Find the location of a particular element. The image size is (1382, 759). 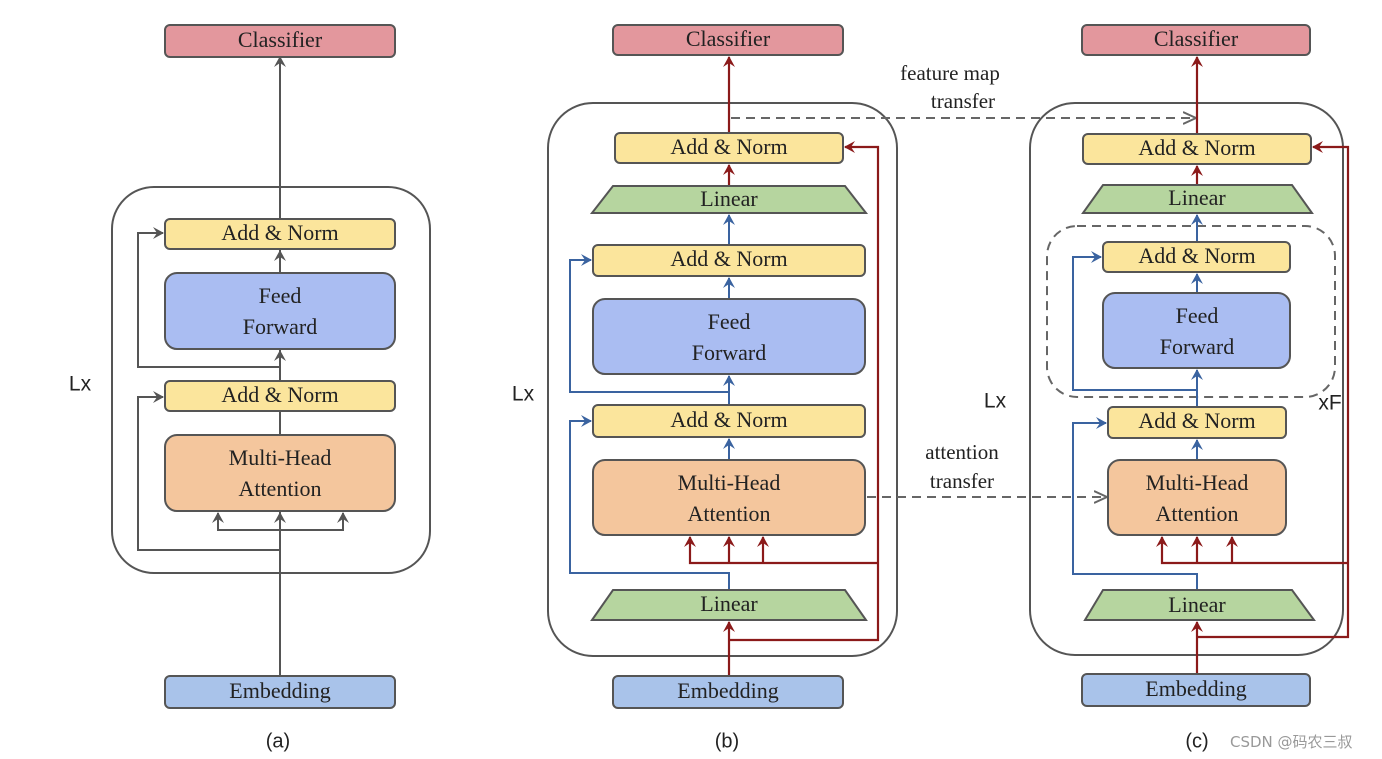

caption-a: (a) is located at coordinates (278, 741).